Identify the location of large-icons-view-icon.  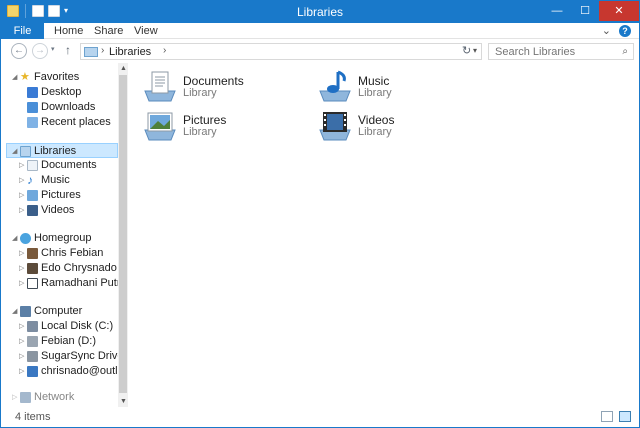
(625, 416).